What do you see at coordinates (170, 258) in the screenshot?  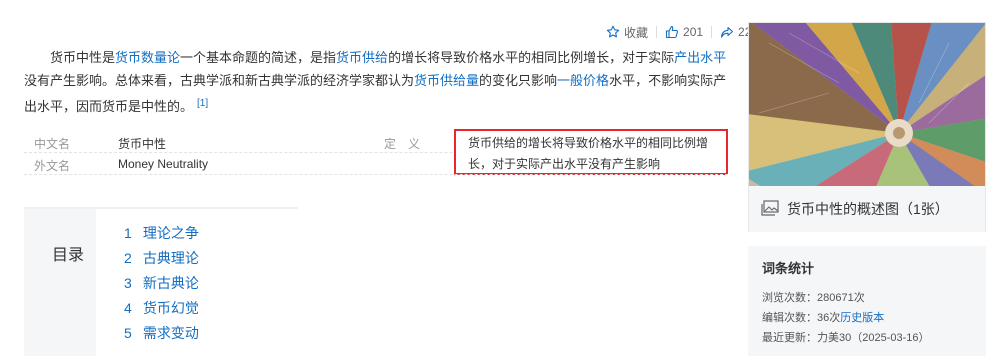 I see `catalog-item-label: 古典理论` at bounding box center [170, 258].